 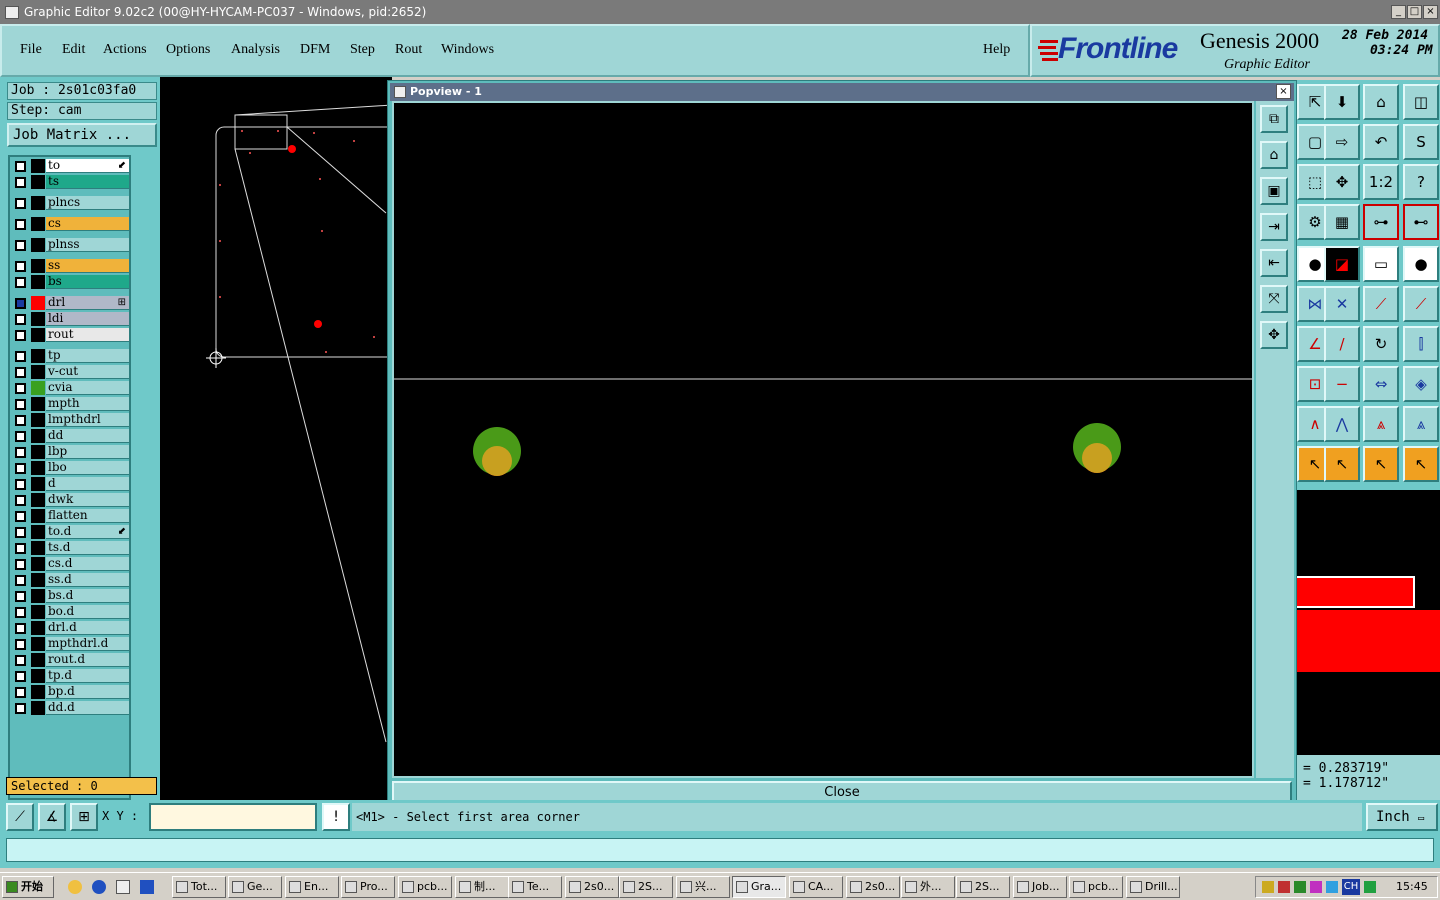 What do you see at coordinates (31, 50) in the screenshot?
I see `menu-file: File` at bounding box center [31, 50].